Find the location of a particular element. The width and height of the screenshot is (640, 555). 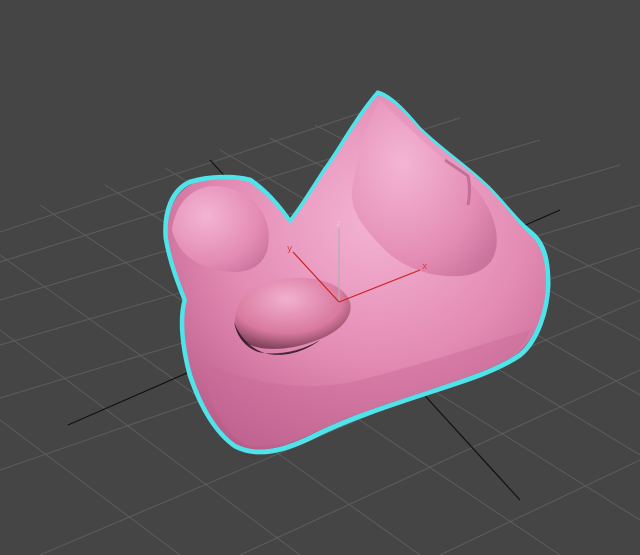

gizmo-z-label: z is located at coordinates (338, 224).